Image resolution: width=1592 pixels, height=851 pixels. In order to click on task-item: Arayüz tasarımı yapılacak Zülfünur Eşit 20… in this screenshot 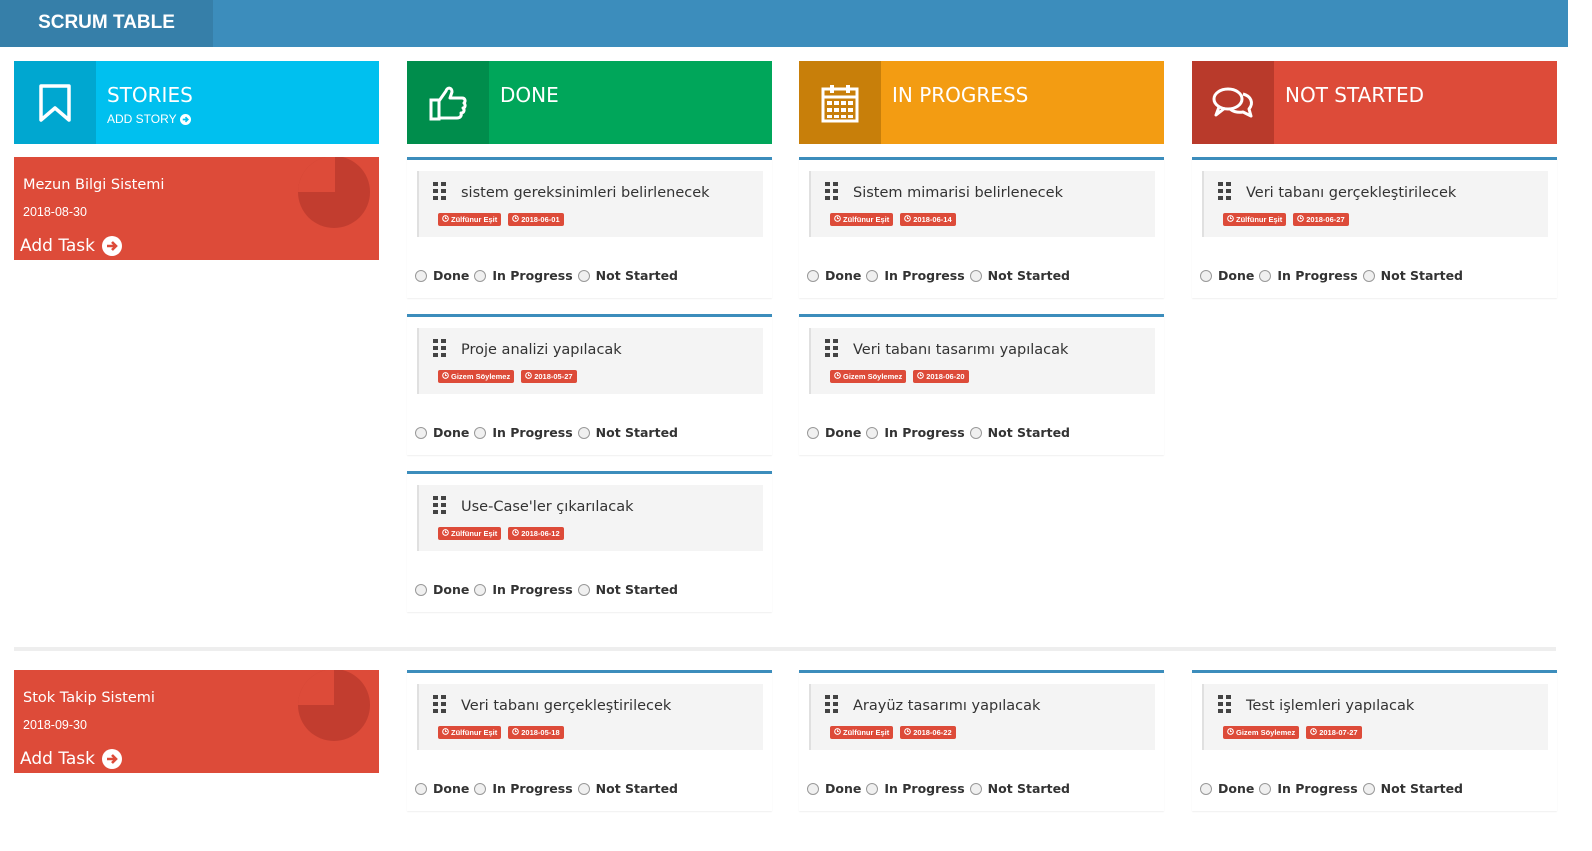, I will do `click(982, 717)`.